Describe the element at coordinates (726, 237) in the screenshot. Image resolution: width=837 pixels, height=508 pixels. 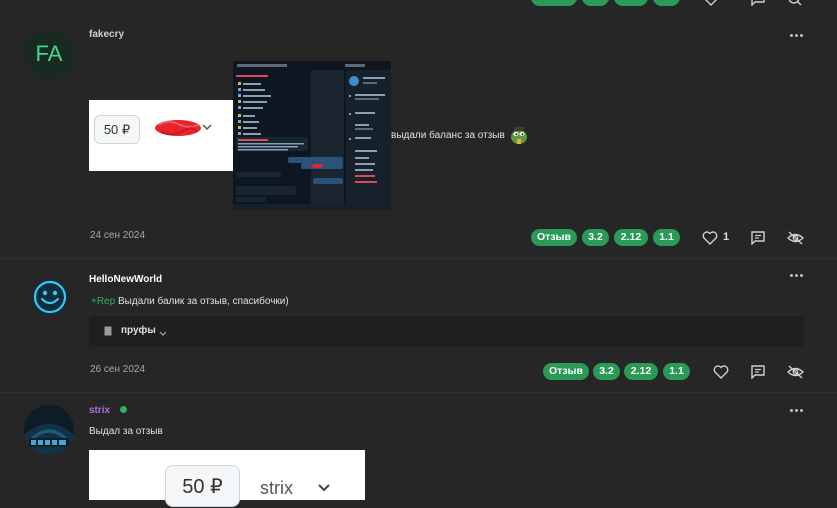
I see `like-count: 1` at that location.